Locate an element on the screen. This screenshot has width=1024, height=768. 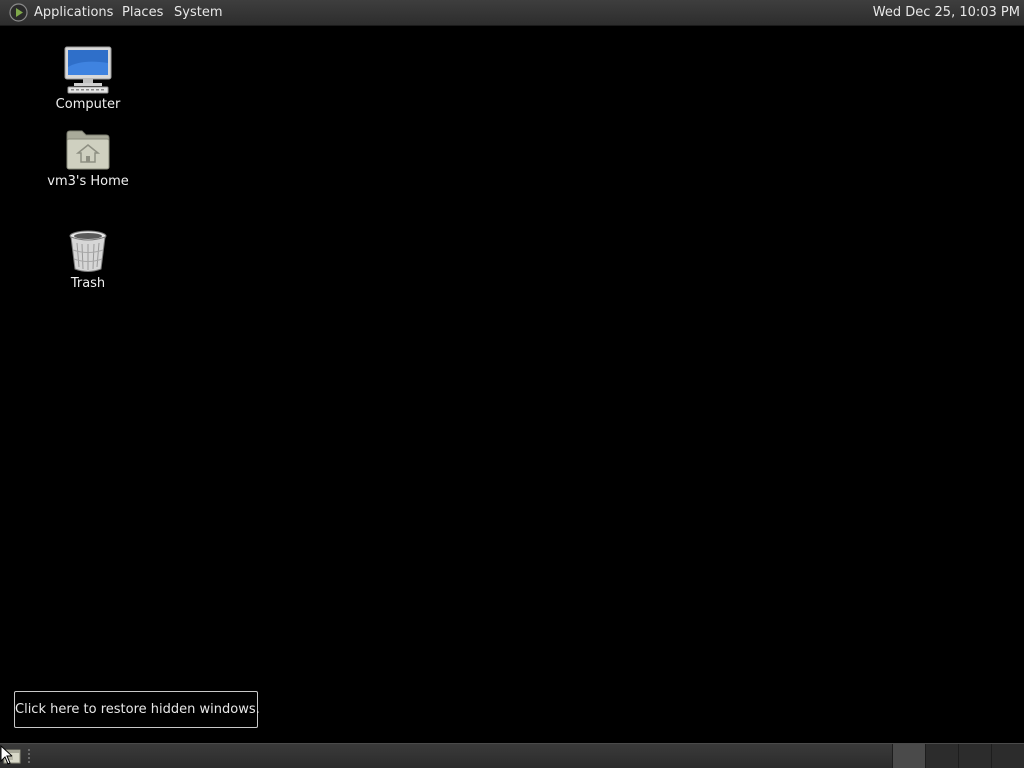
desktop-icon-trash: Trash is located at coordinates (88, 260).